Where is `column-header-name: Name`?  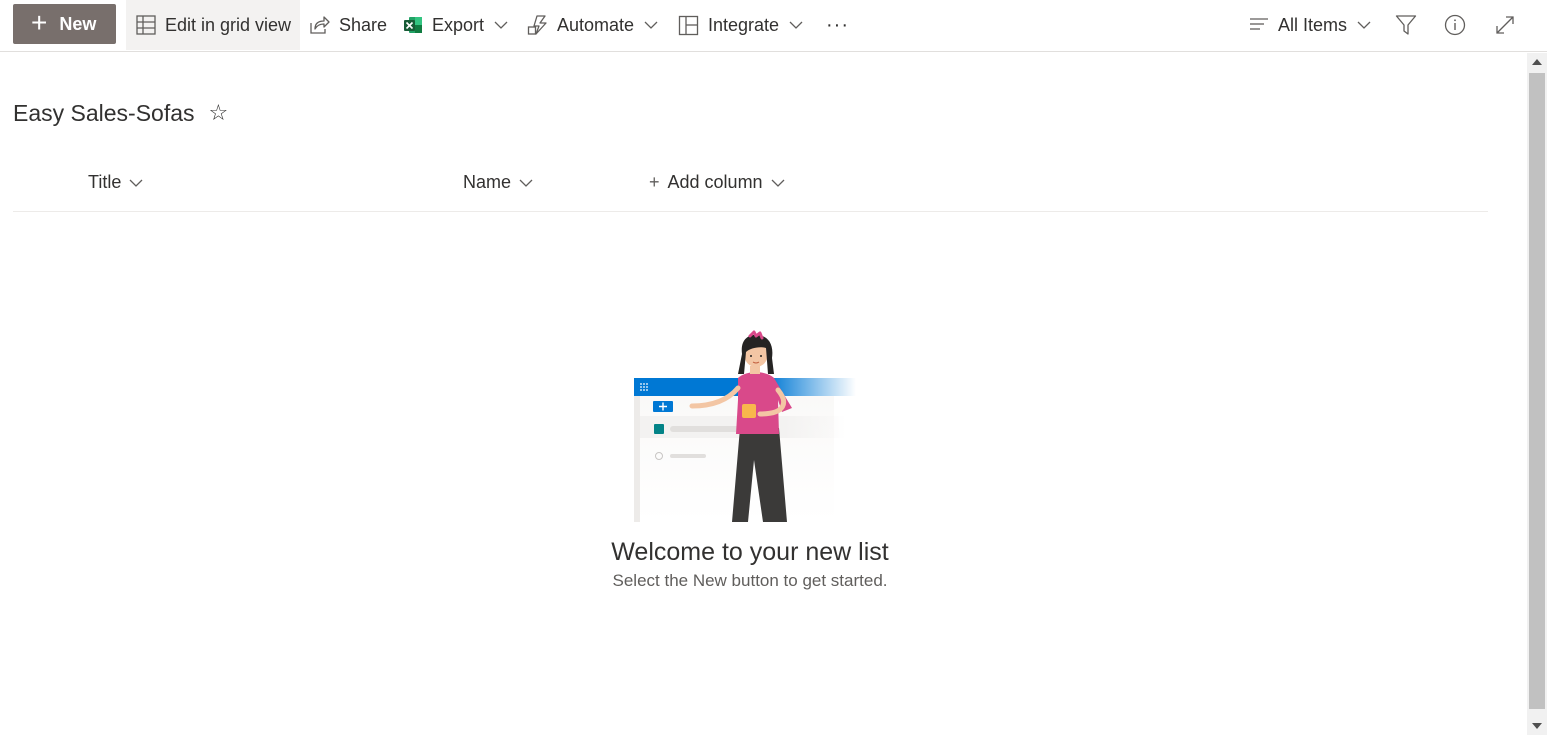 column-header-name: Name is located at coordinates (498, 182).